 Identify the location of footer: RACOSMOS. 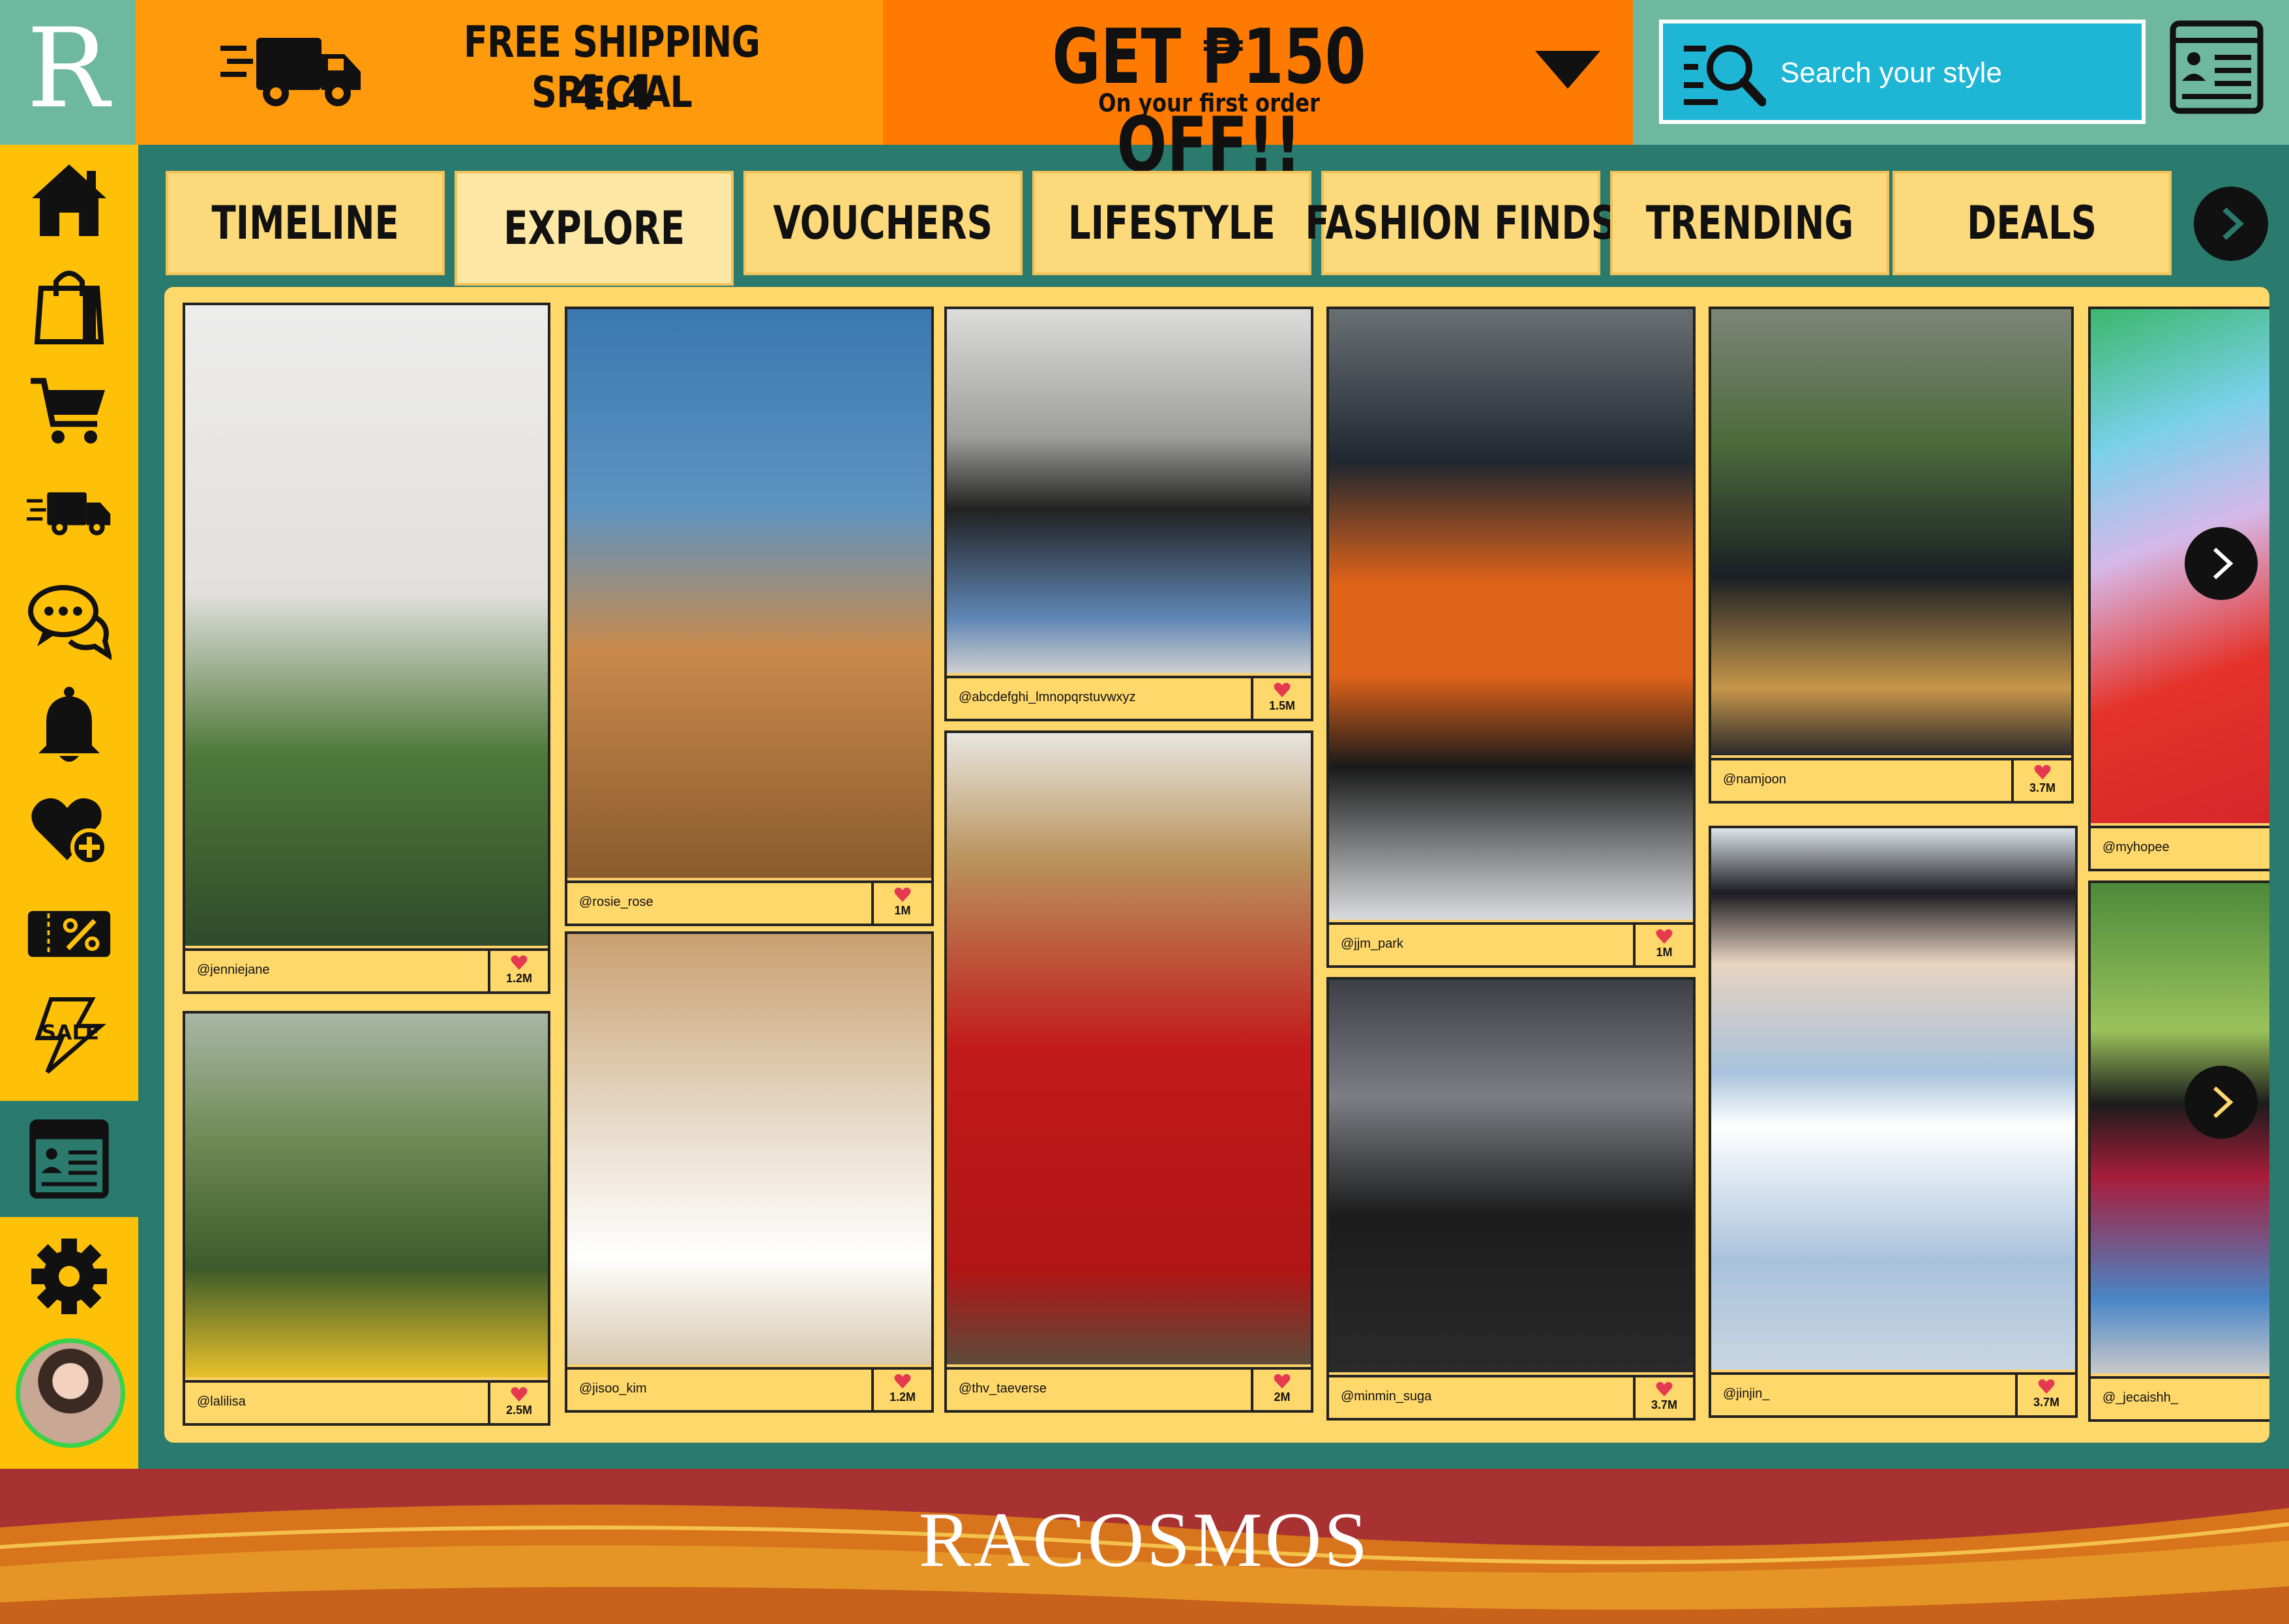
(1144, 1546).